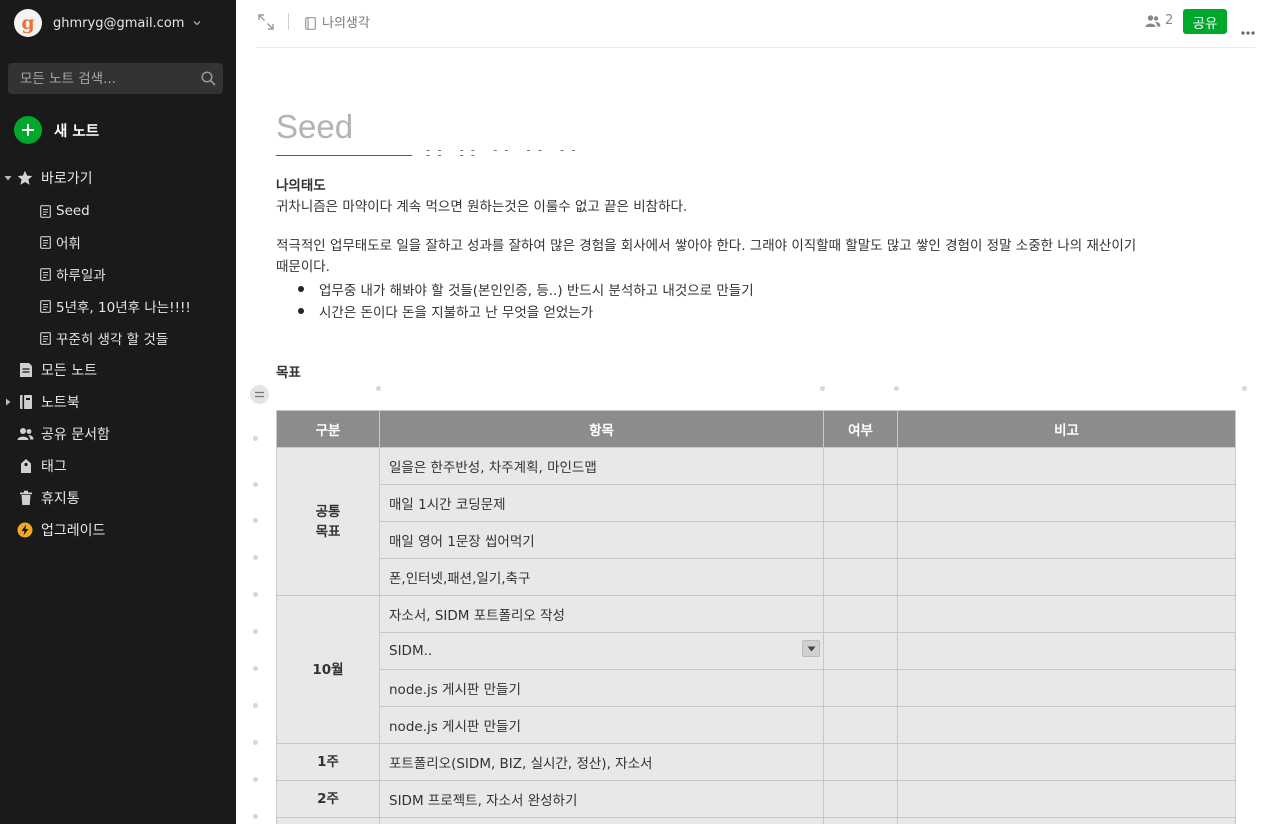 The width and height of the screenshot is (1268, 824). What do you see at coordinates (118, 211) in the screenshot?
I see `shortcut-item: Seed` at bounding box center [118, 211].